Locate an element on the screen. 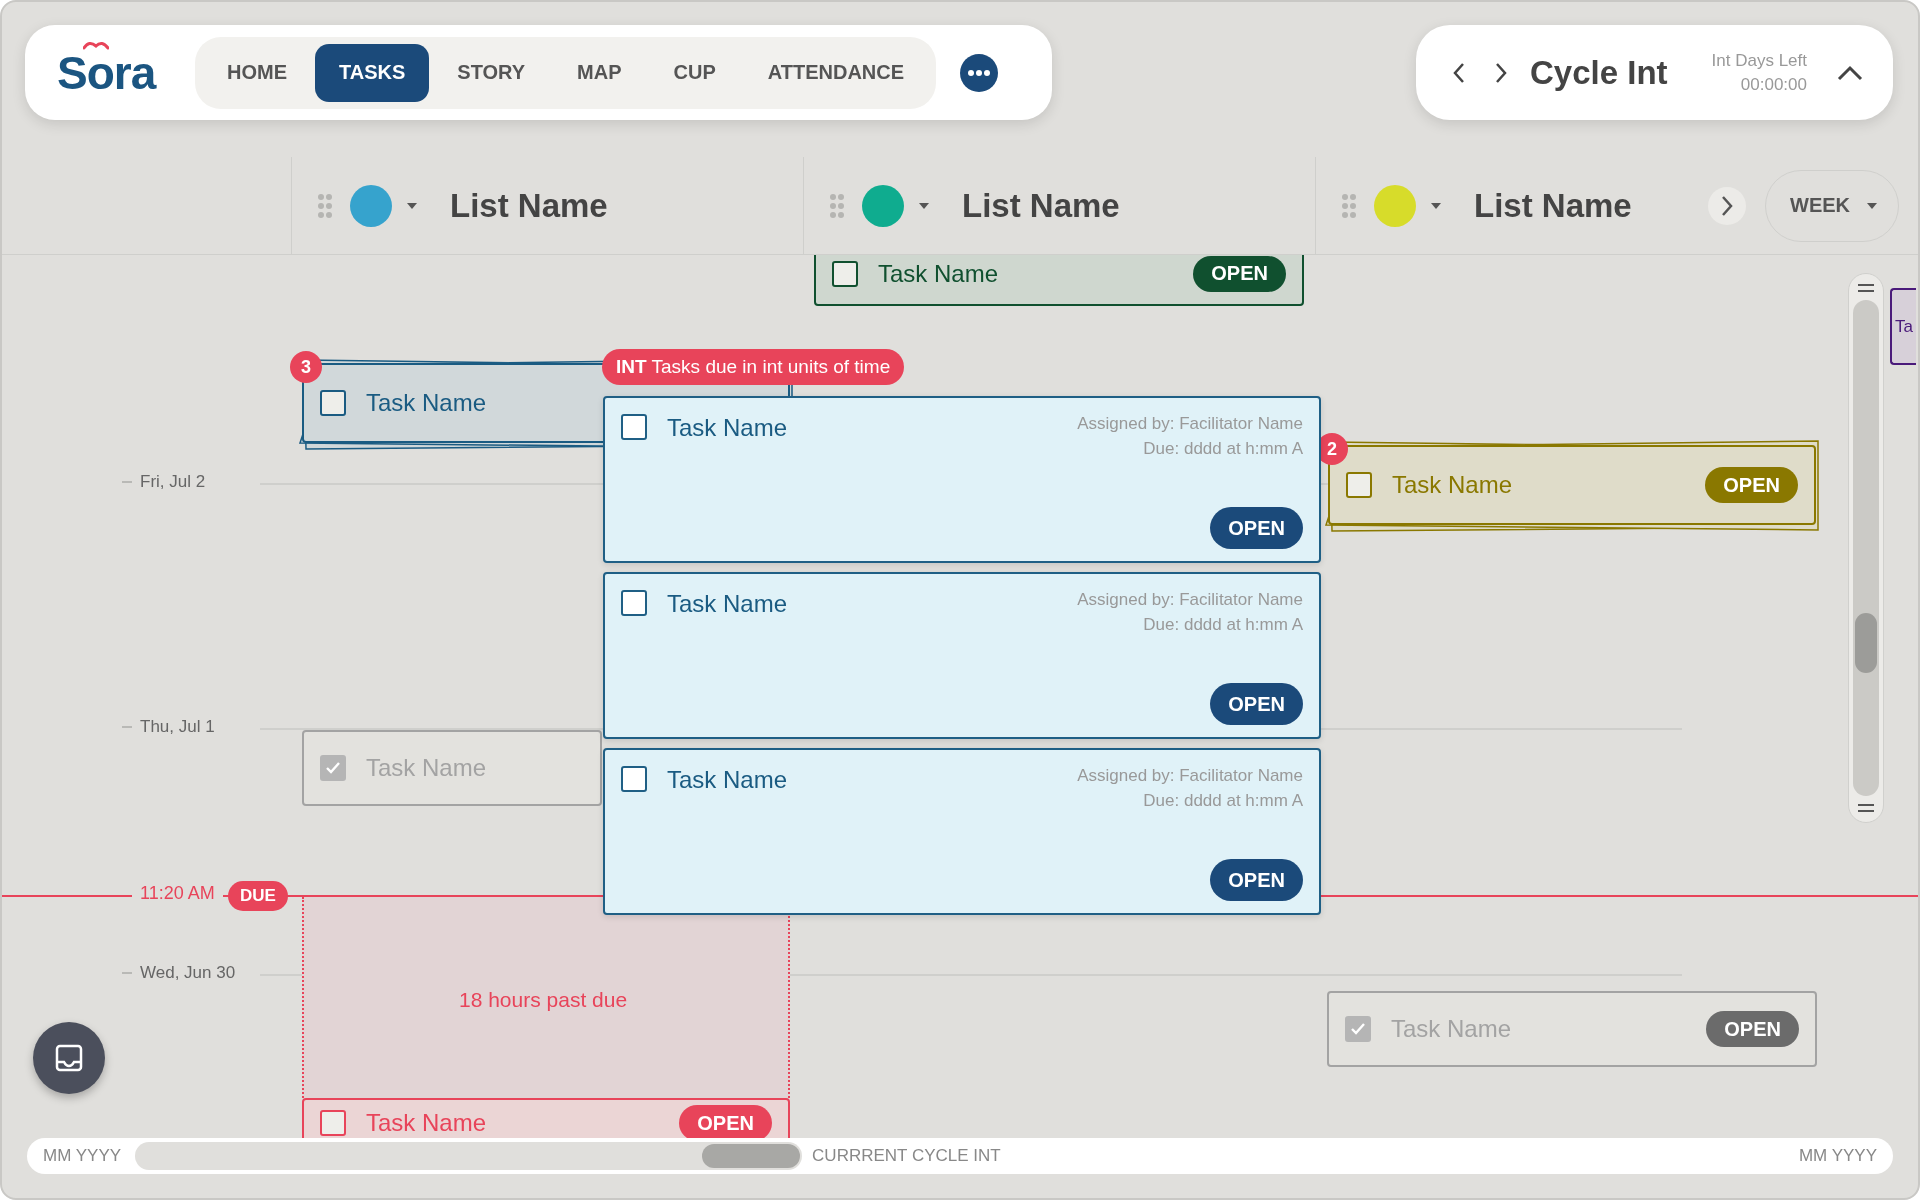 This screenshot has width=1920, height=1200. range-thumb is located at coordinates (751, 1156).